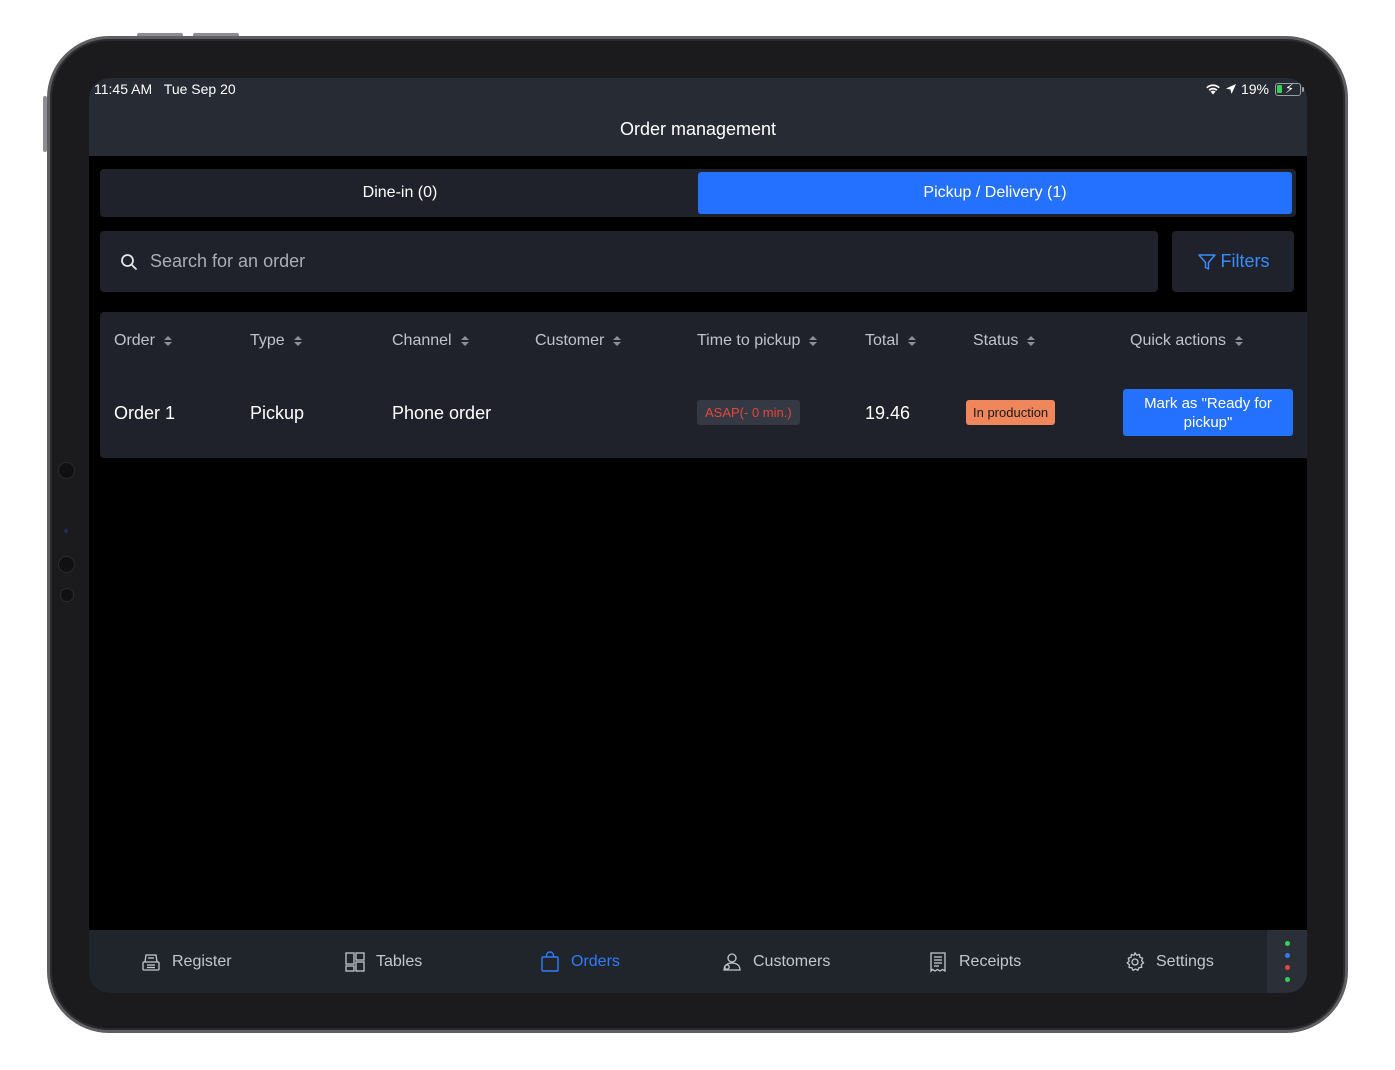 The height and width of the screenshot is (1070, 1395). Describe the element at coordinates (1213, 89) in the screenshot. I see `wifi-icon` at that location.